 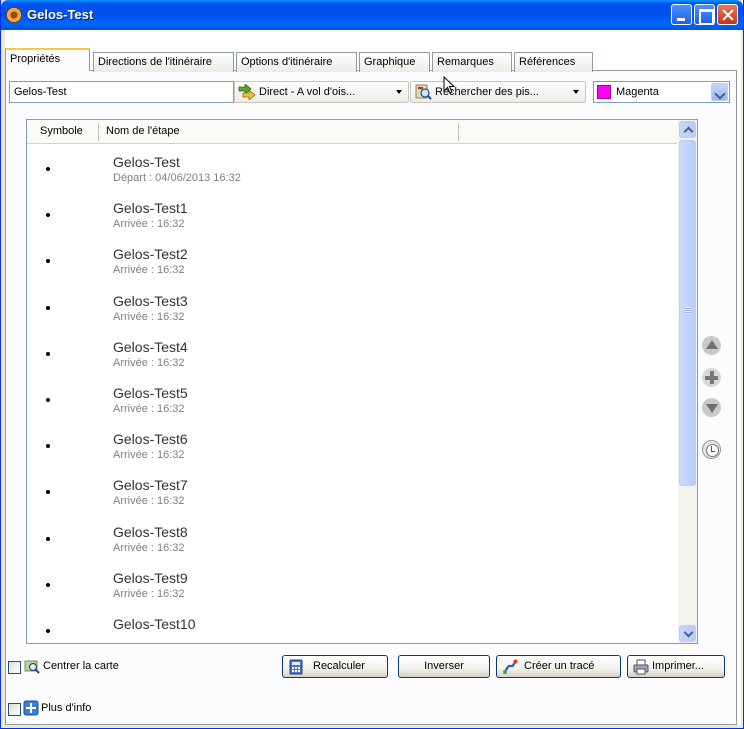 I want to click on list-item: Gelos-Test9 Arrivée : 16:32, so click(x=352, y=584).